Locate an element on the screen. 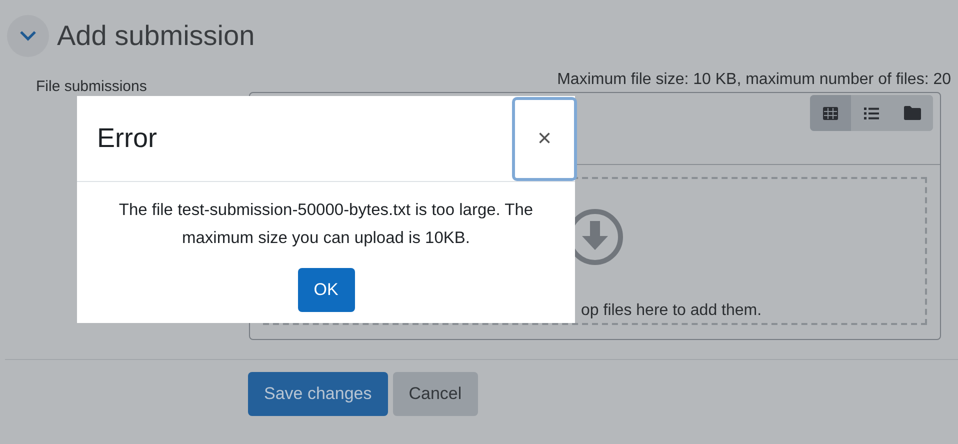 Image resolution: width=958 pixels, height=444 pixels. list-icon is located at coordinates (871, 113).